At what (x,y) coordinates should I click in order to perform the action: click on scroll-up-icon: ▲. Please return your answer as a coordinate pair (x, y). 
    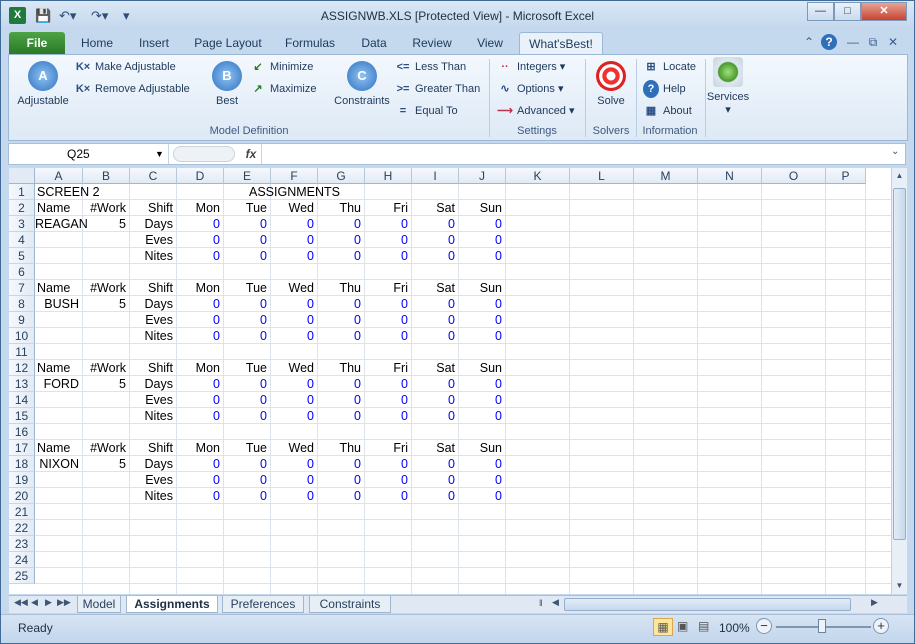
    Looking at the image, I should click on (899, 176).